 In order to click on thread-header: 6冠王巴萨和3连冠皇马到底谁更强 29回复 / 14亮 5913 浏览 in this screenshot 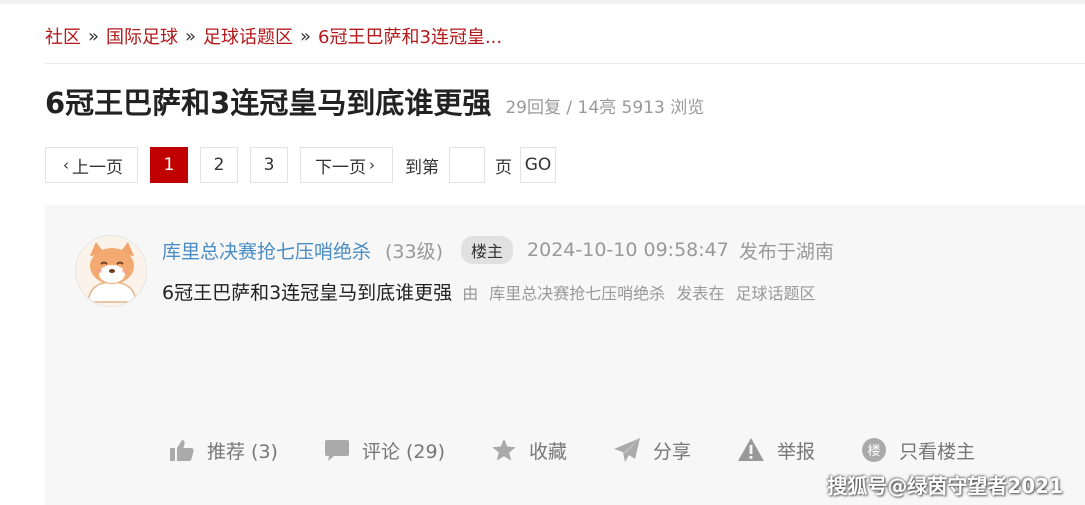, I will do `click(374, 101)`.